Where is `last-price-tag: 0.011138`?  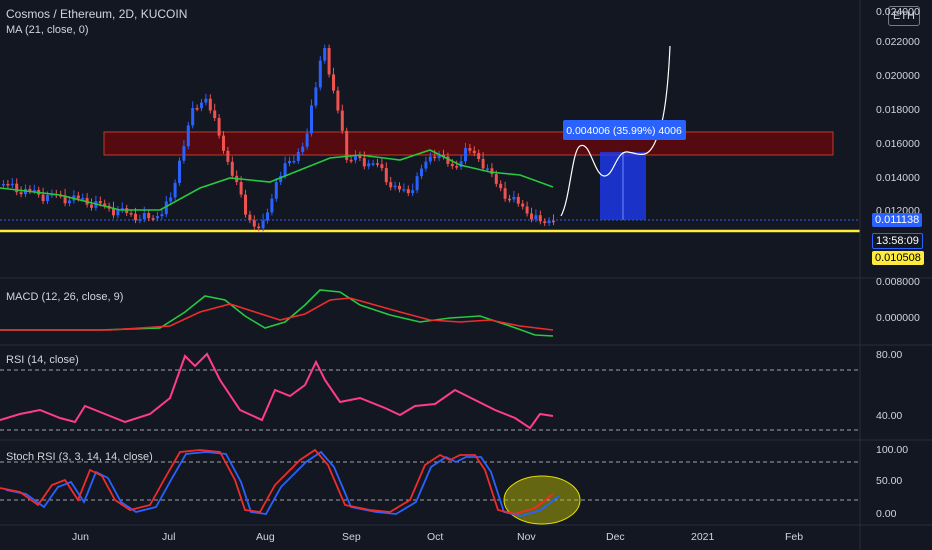 last-price-tag: 0.011138 is located at coordinates (897, 220).